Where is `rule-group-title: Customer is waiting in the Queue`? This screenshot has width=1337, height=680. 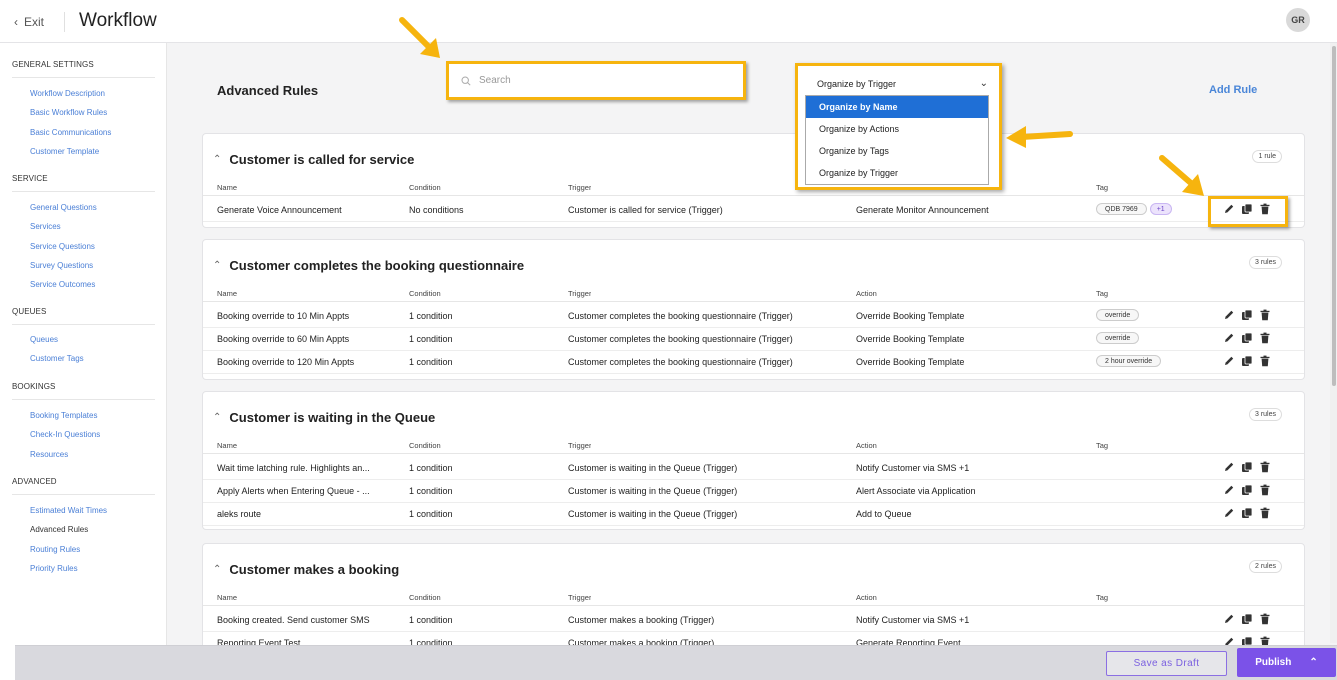
rule-group-title: Customer is waiting in the Queue is located at coordinates (332, 417).